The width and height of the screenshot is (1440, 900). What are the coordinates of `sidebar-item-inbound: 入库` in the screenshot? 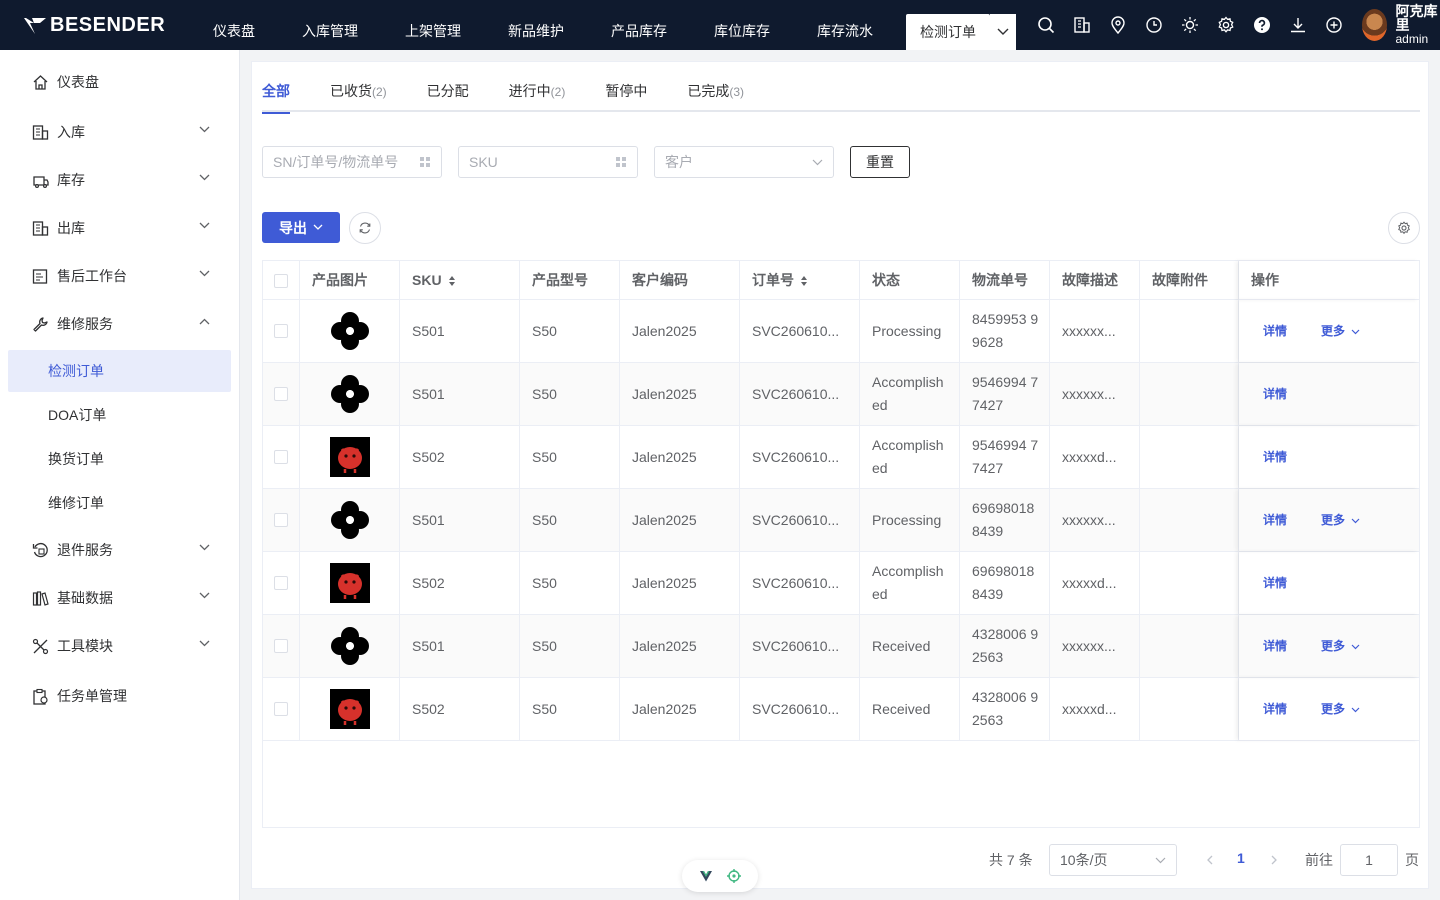 It's located at (120, 132).